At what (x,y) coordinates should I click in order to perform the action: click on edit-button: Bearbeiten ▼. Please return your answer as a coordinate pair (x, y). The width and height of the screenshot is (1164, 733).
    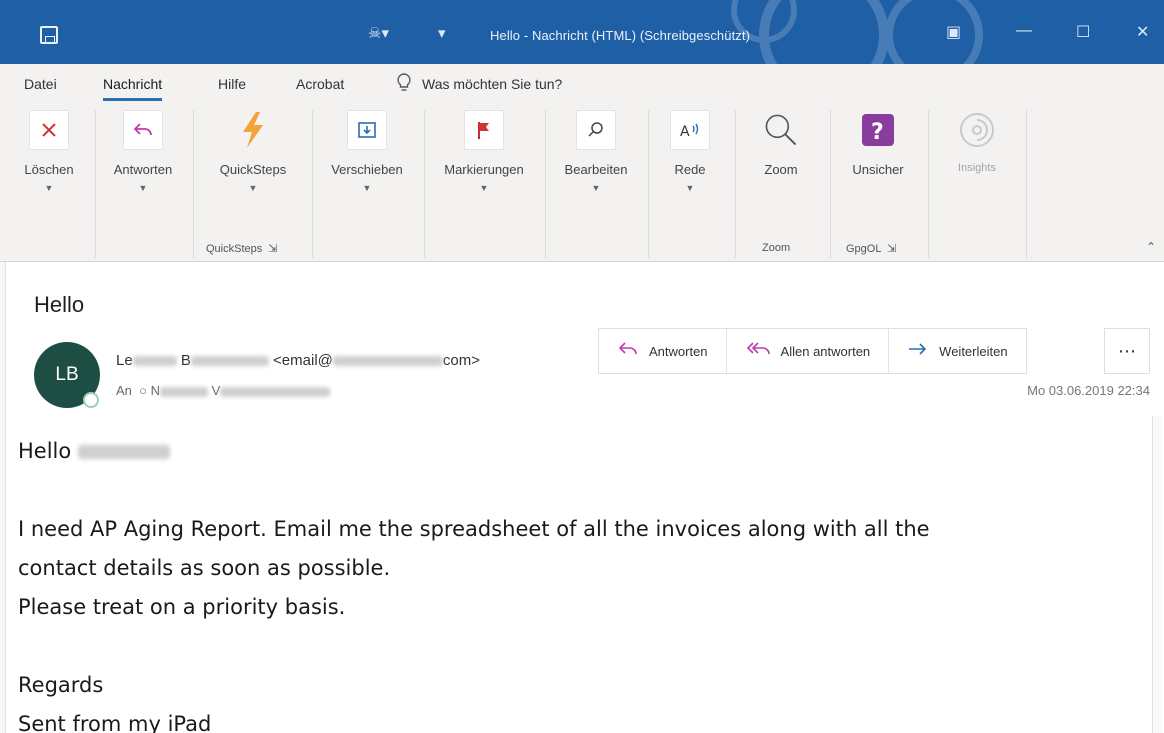
    Looking at the image, I should click on (596, 172).